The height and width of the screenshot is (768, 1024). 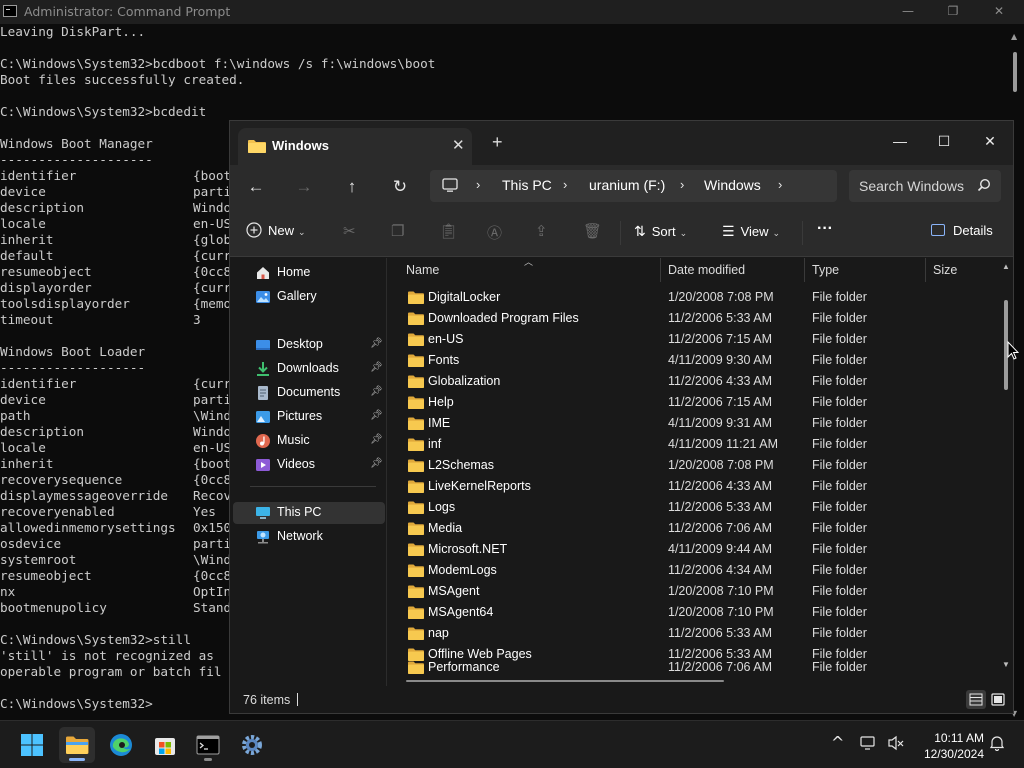 What do you see at coordinates (825, 270) in the screenshot?
I see `column-header-type: Type` at bounding box center [825, 270].